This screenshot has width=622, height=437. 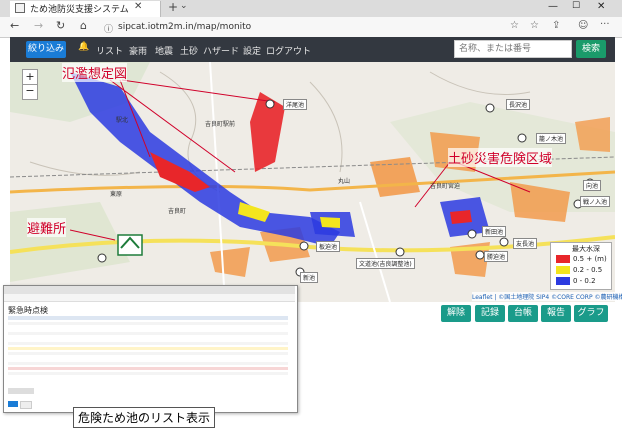 What do you see at coordinates (288, 50) in the screenshot?
I see `menu-logout: ログアウト` at bounding box center [288, 50].